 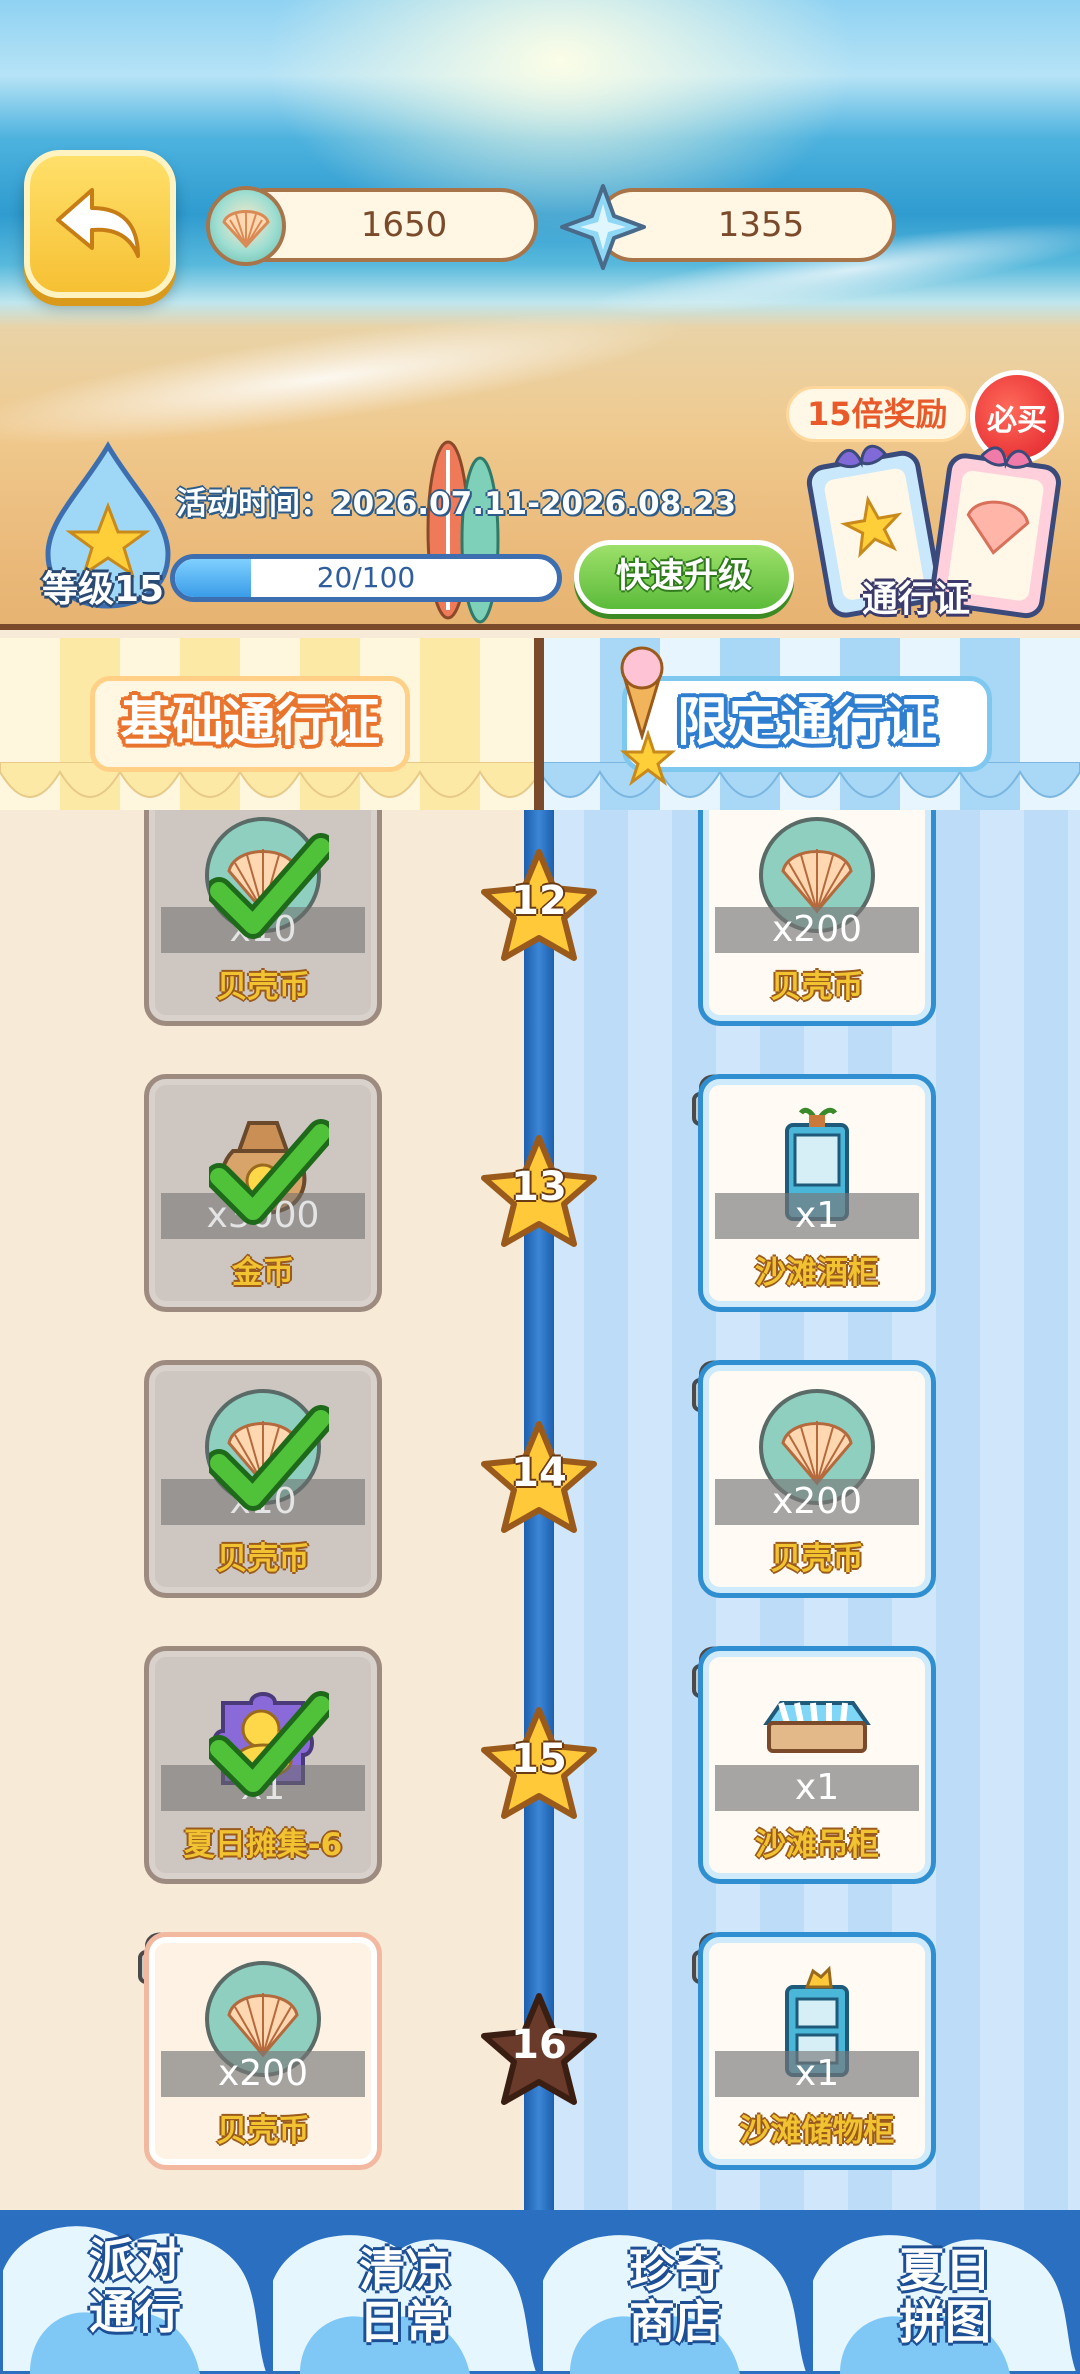 I want to click on tab-label-line2: 拼图, so click(x=945, y=2322).